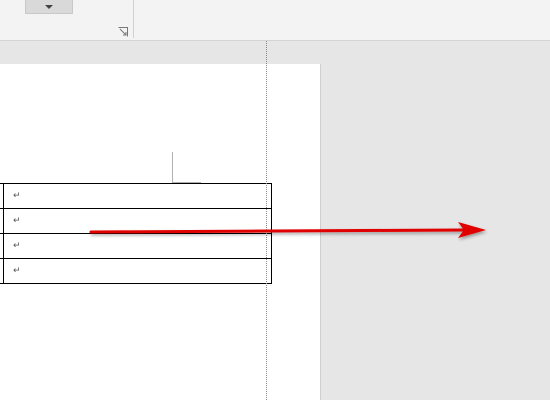 Image resolution: width=550 pixels, height=400 pixels. I want to click on document-table: ↵ ↵ ↵ ↵, so click(136, 233).